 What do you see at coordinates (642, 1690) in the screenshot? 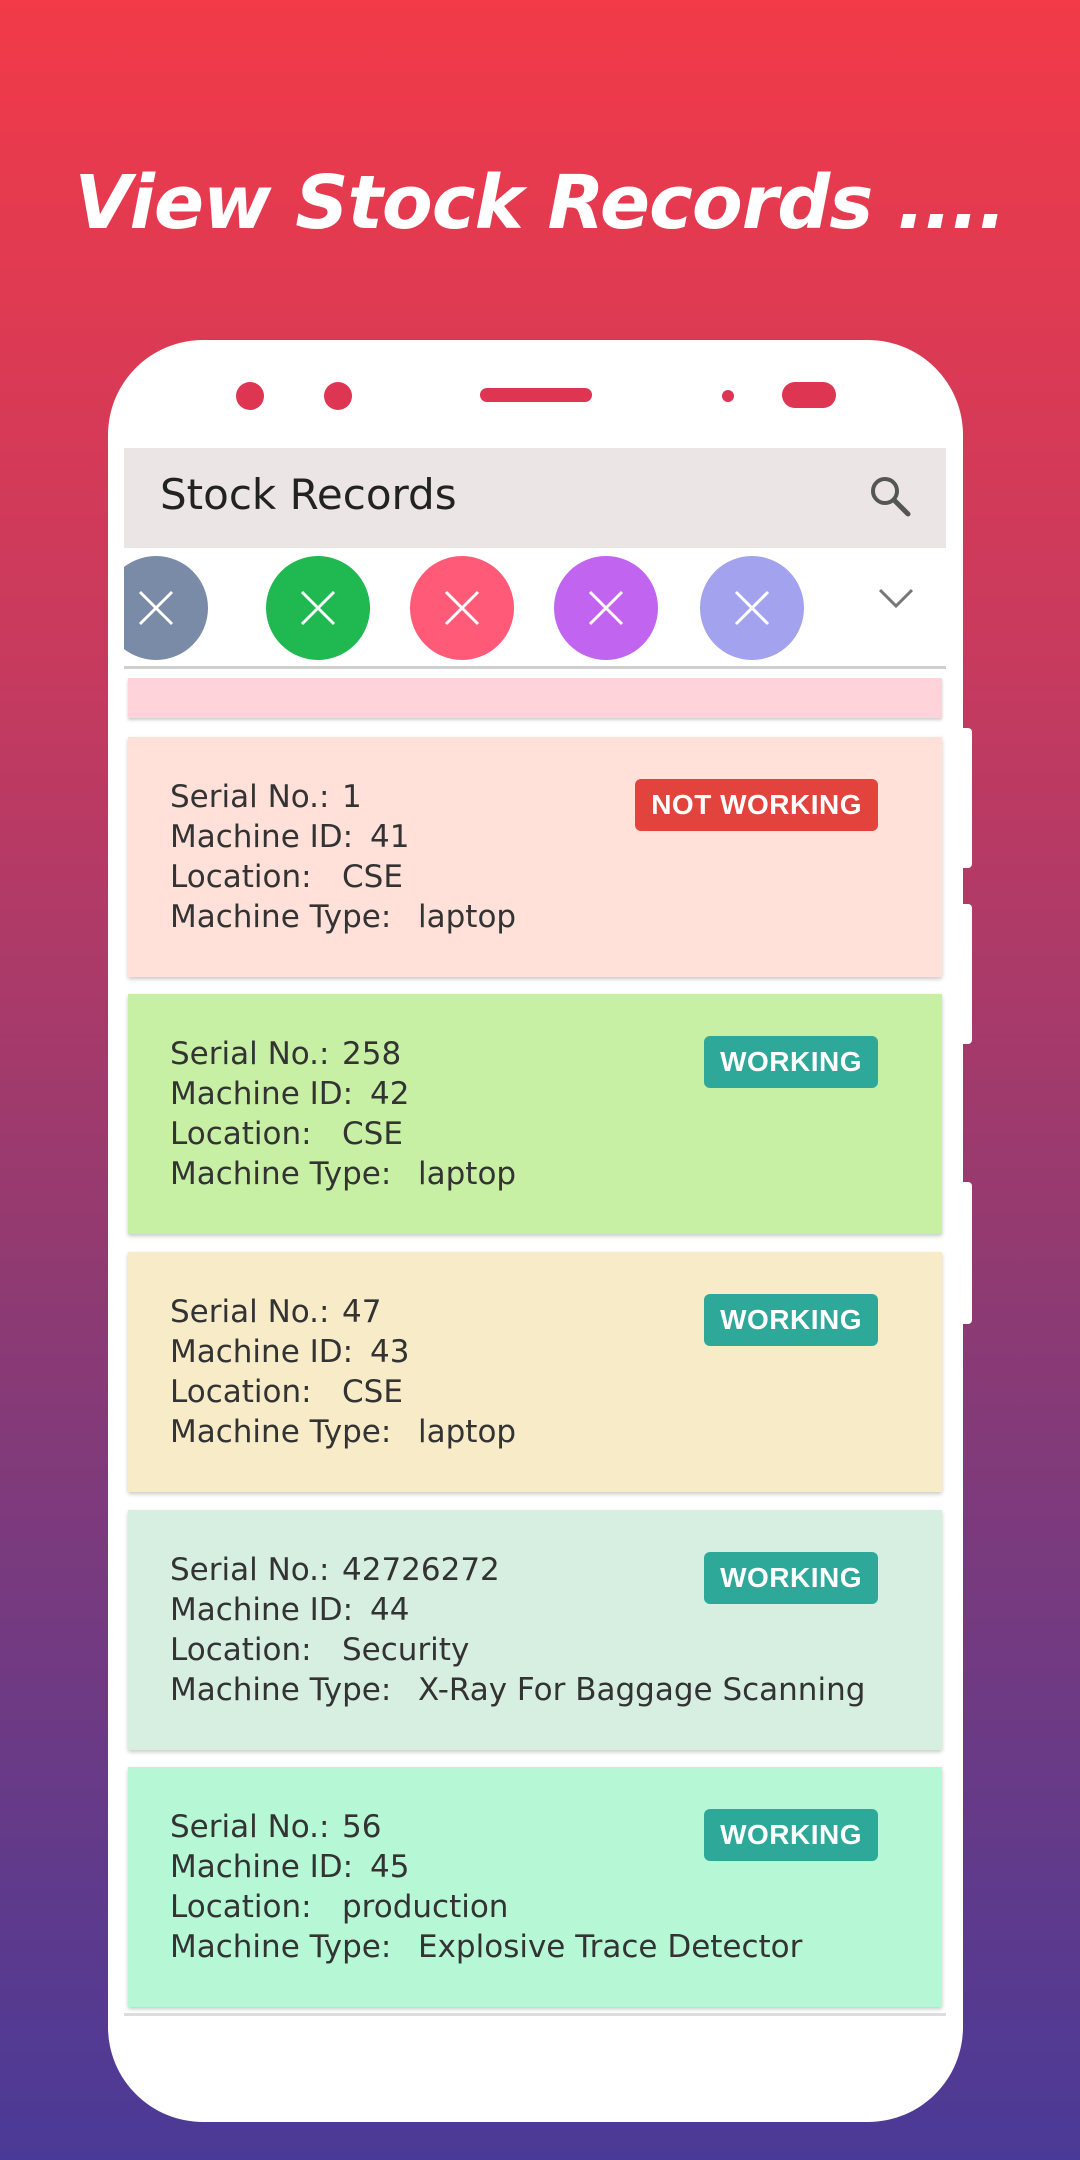
I see `field-value: X-Ray For Baggage Scanning` at bounding box center [642, 1690].